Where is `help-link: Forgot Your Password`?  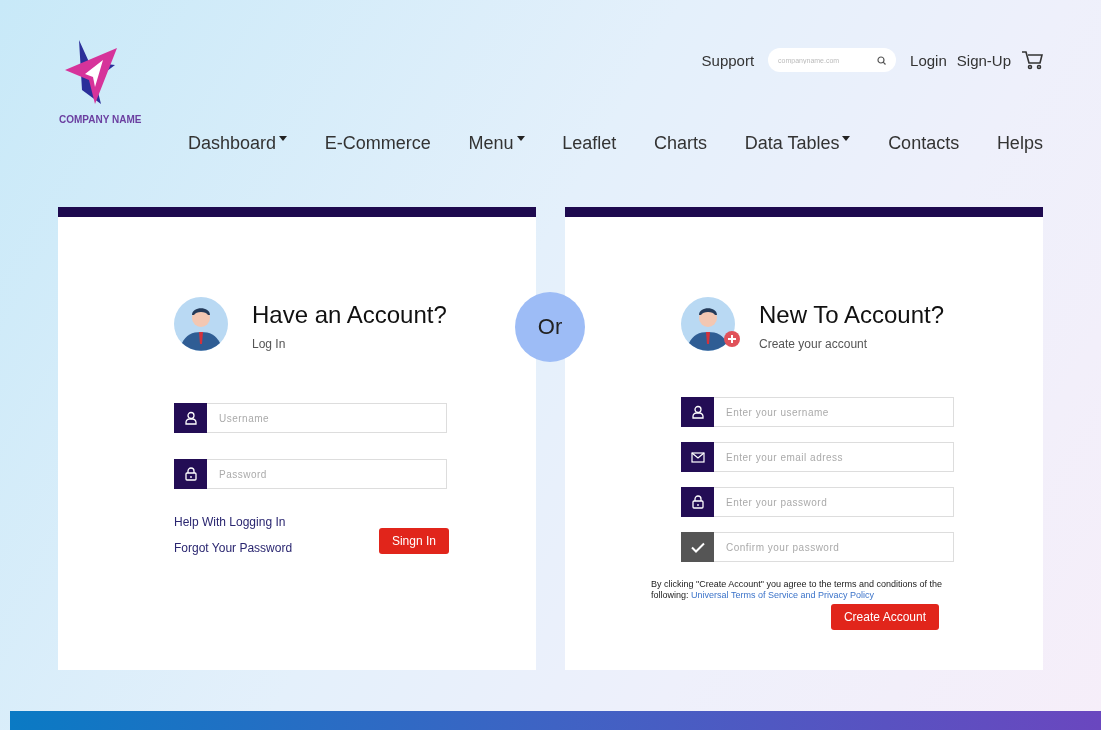 help-link: Forgot Your Password is located at coordinates (233, 548).